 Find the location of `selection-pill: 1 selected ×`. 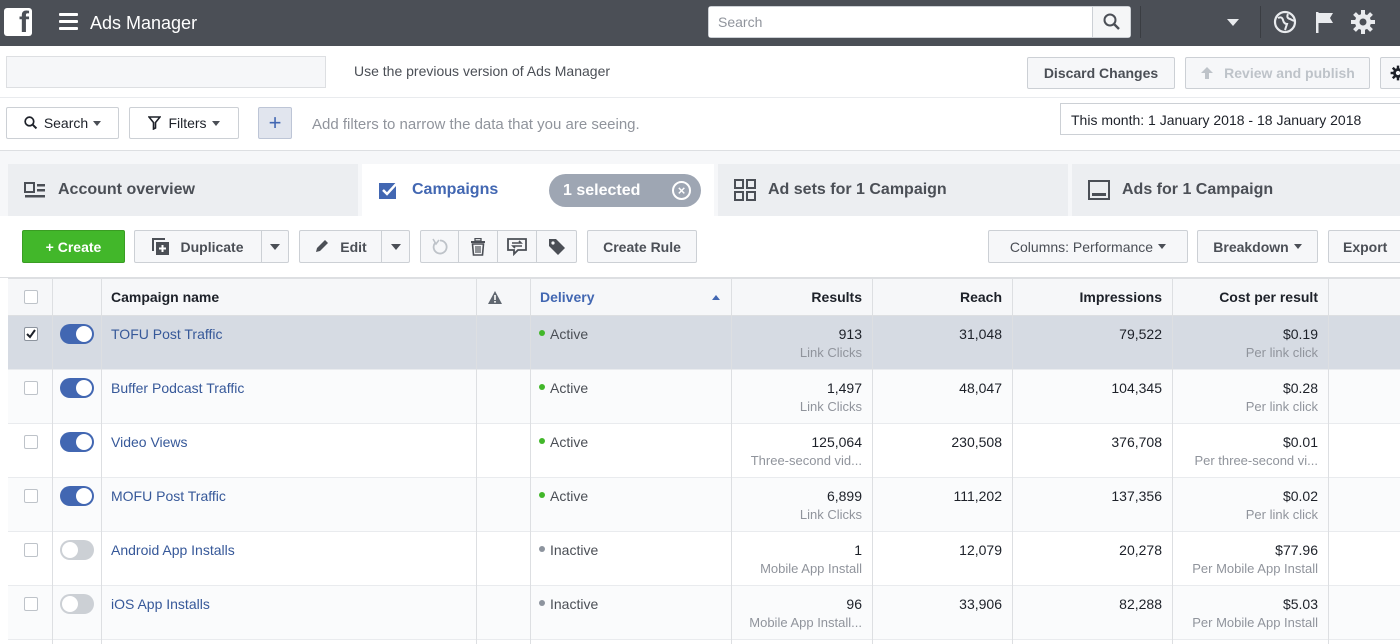

selection-pill: 1 selected × is located at coordinates (625, 190).